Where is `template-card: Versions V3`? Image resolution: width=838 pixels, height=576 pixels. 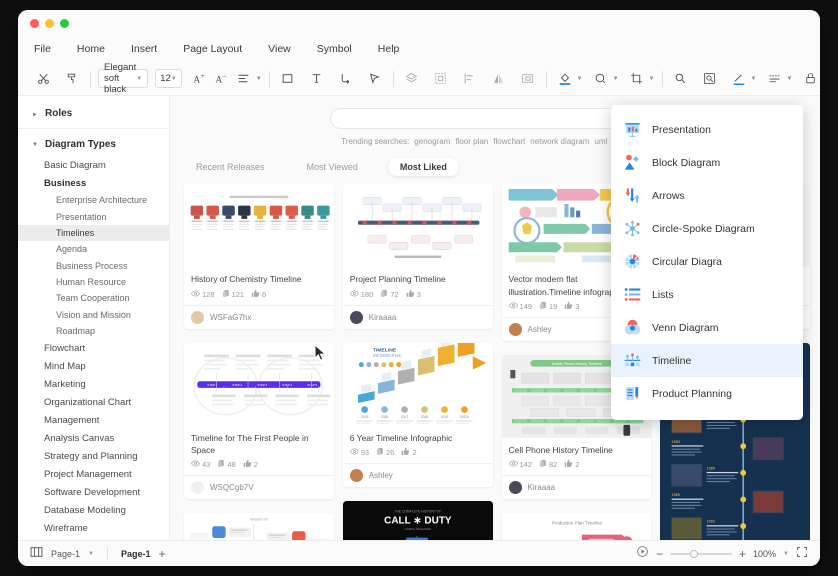 template-card: Versions V3 is located at coordinates (259, 526).